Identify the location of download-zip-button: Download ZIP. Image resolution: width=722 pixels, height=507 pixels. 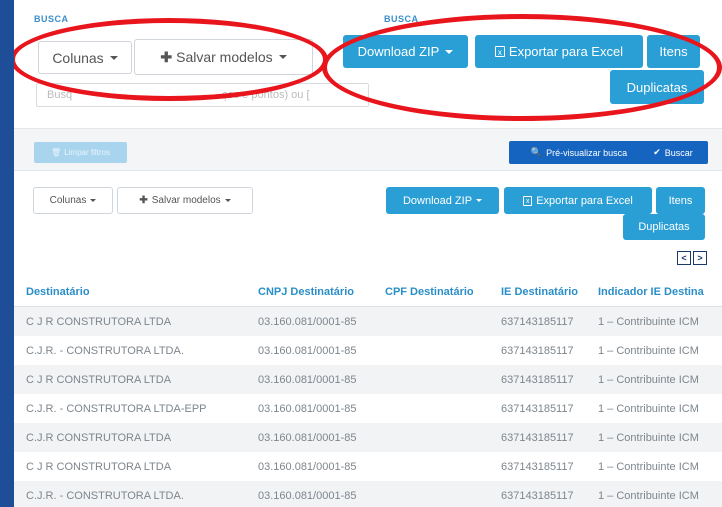
(442, 200).